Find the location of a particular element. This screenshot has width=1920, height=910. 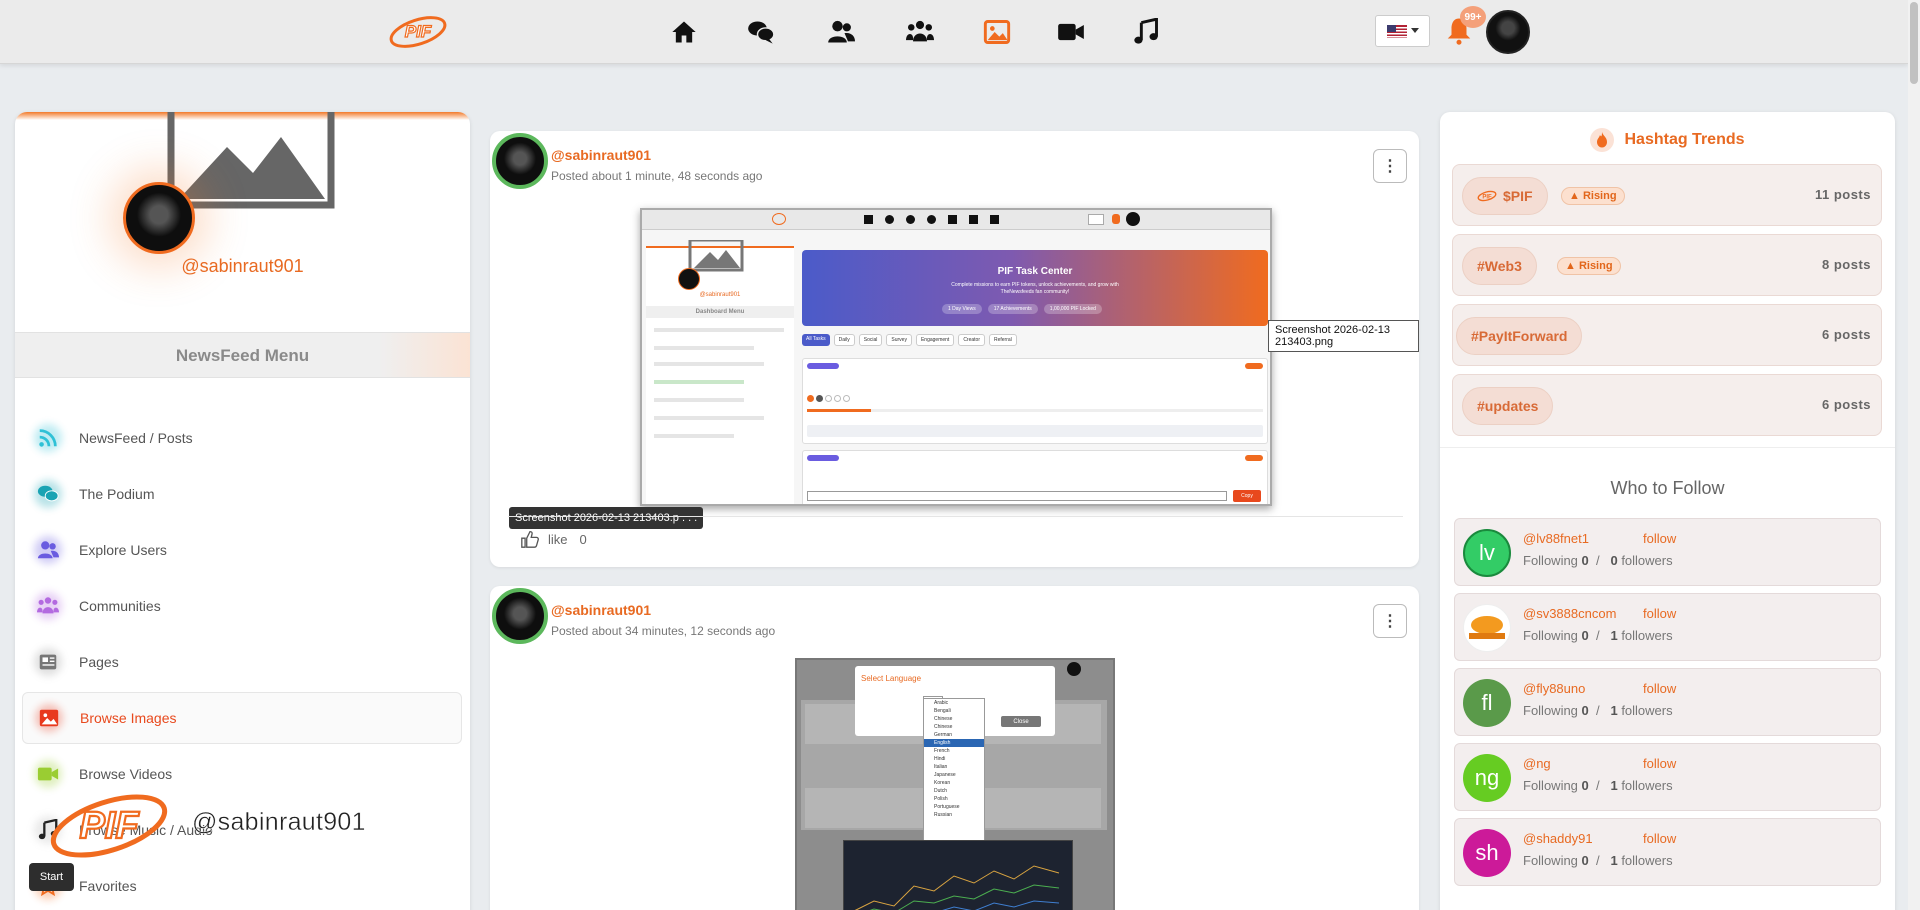

menu-item-newsfeed: NewsFeed / Posts is located at coordinates (242, 438).